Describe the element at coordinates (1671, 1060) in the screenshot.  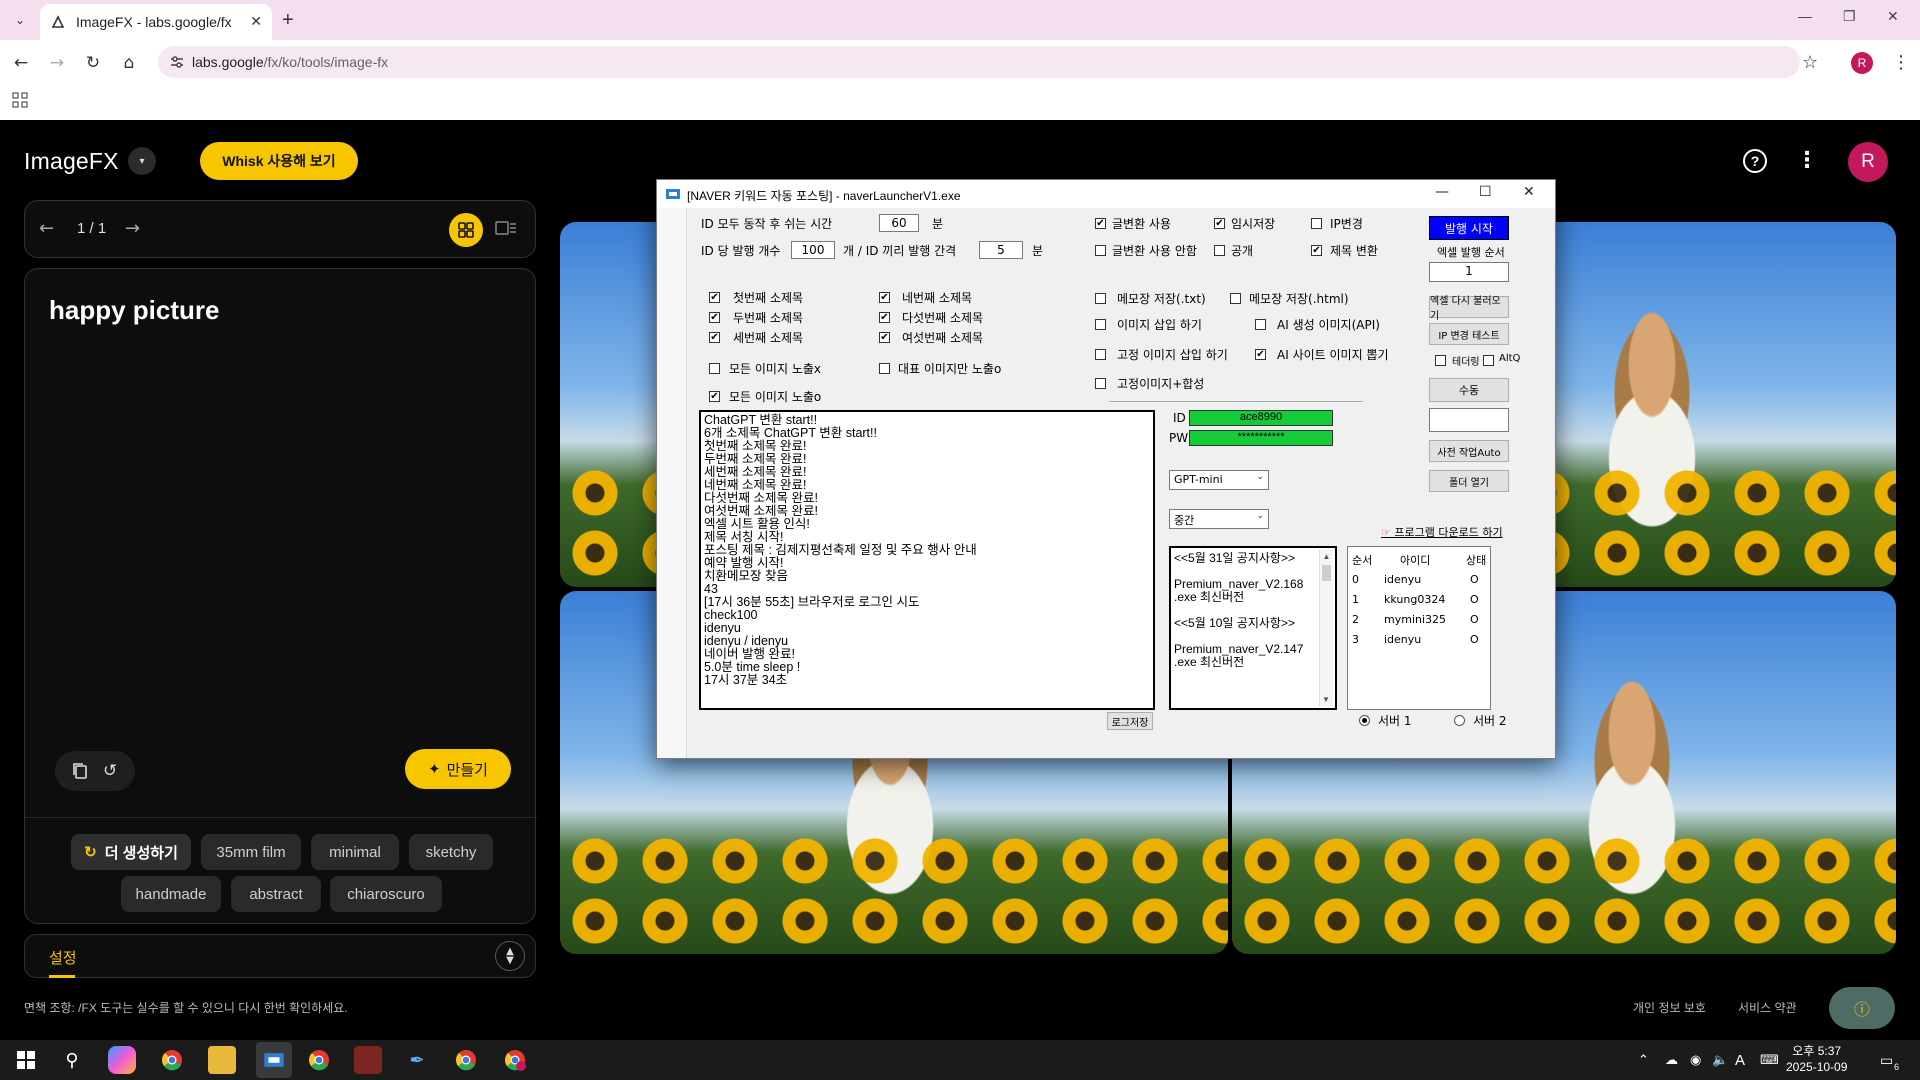
I see `tray-cloud-icon: ☁` at that location.